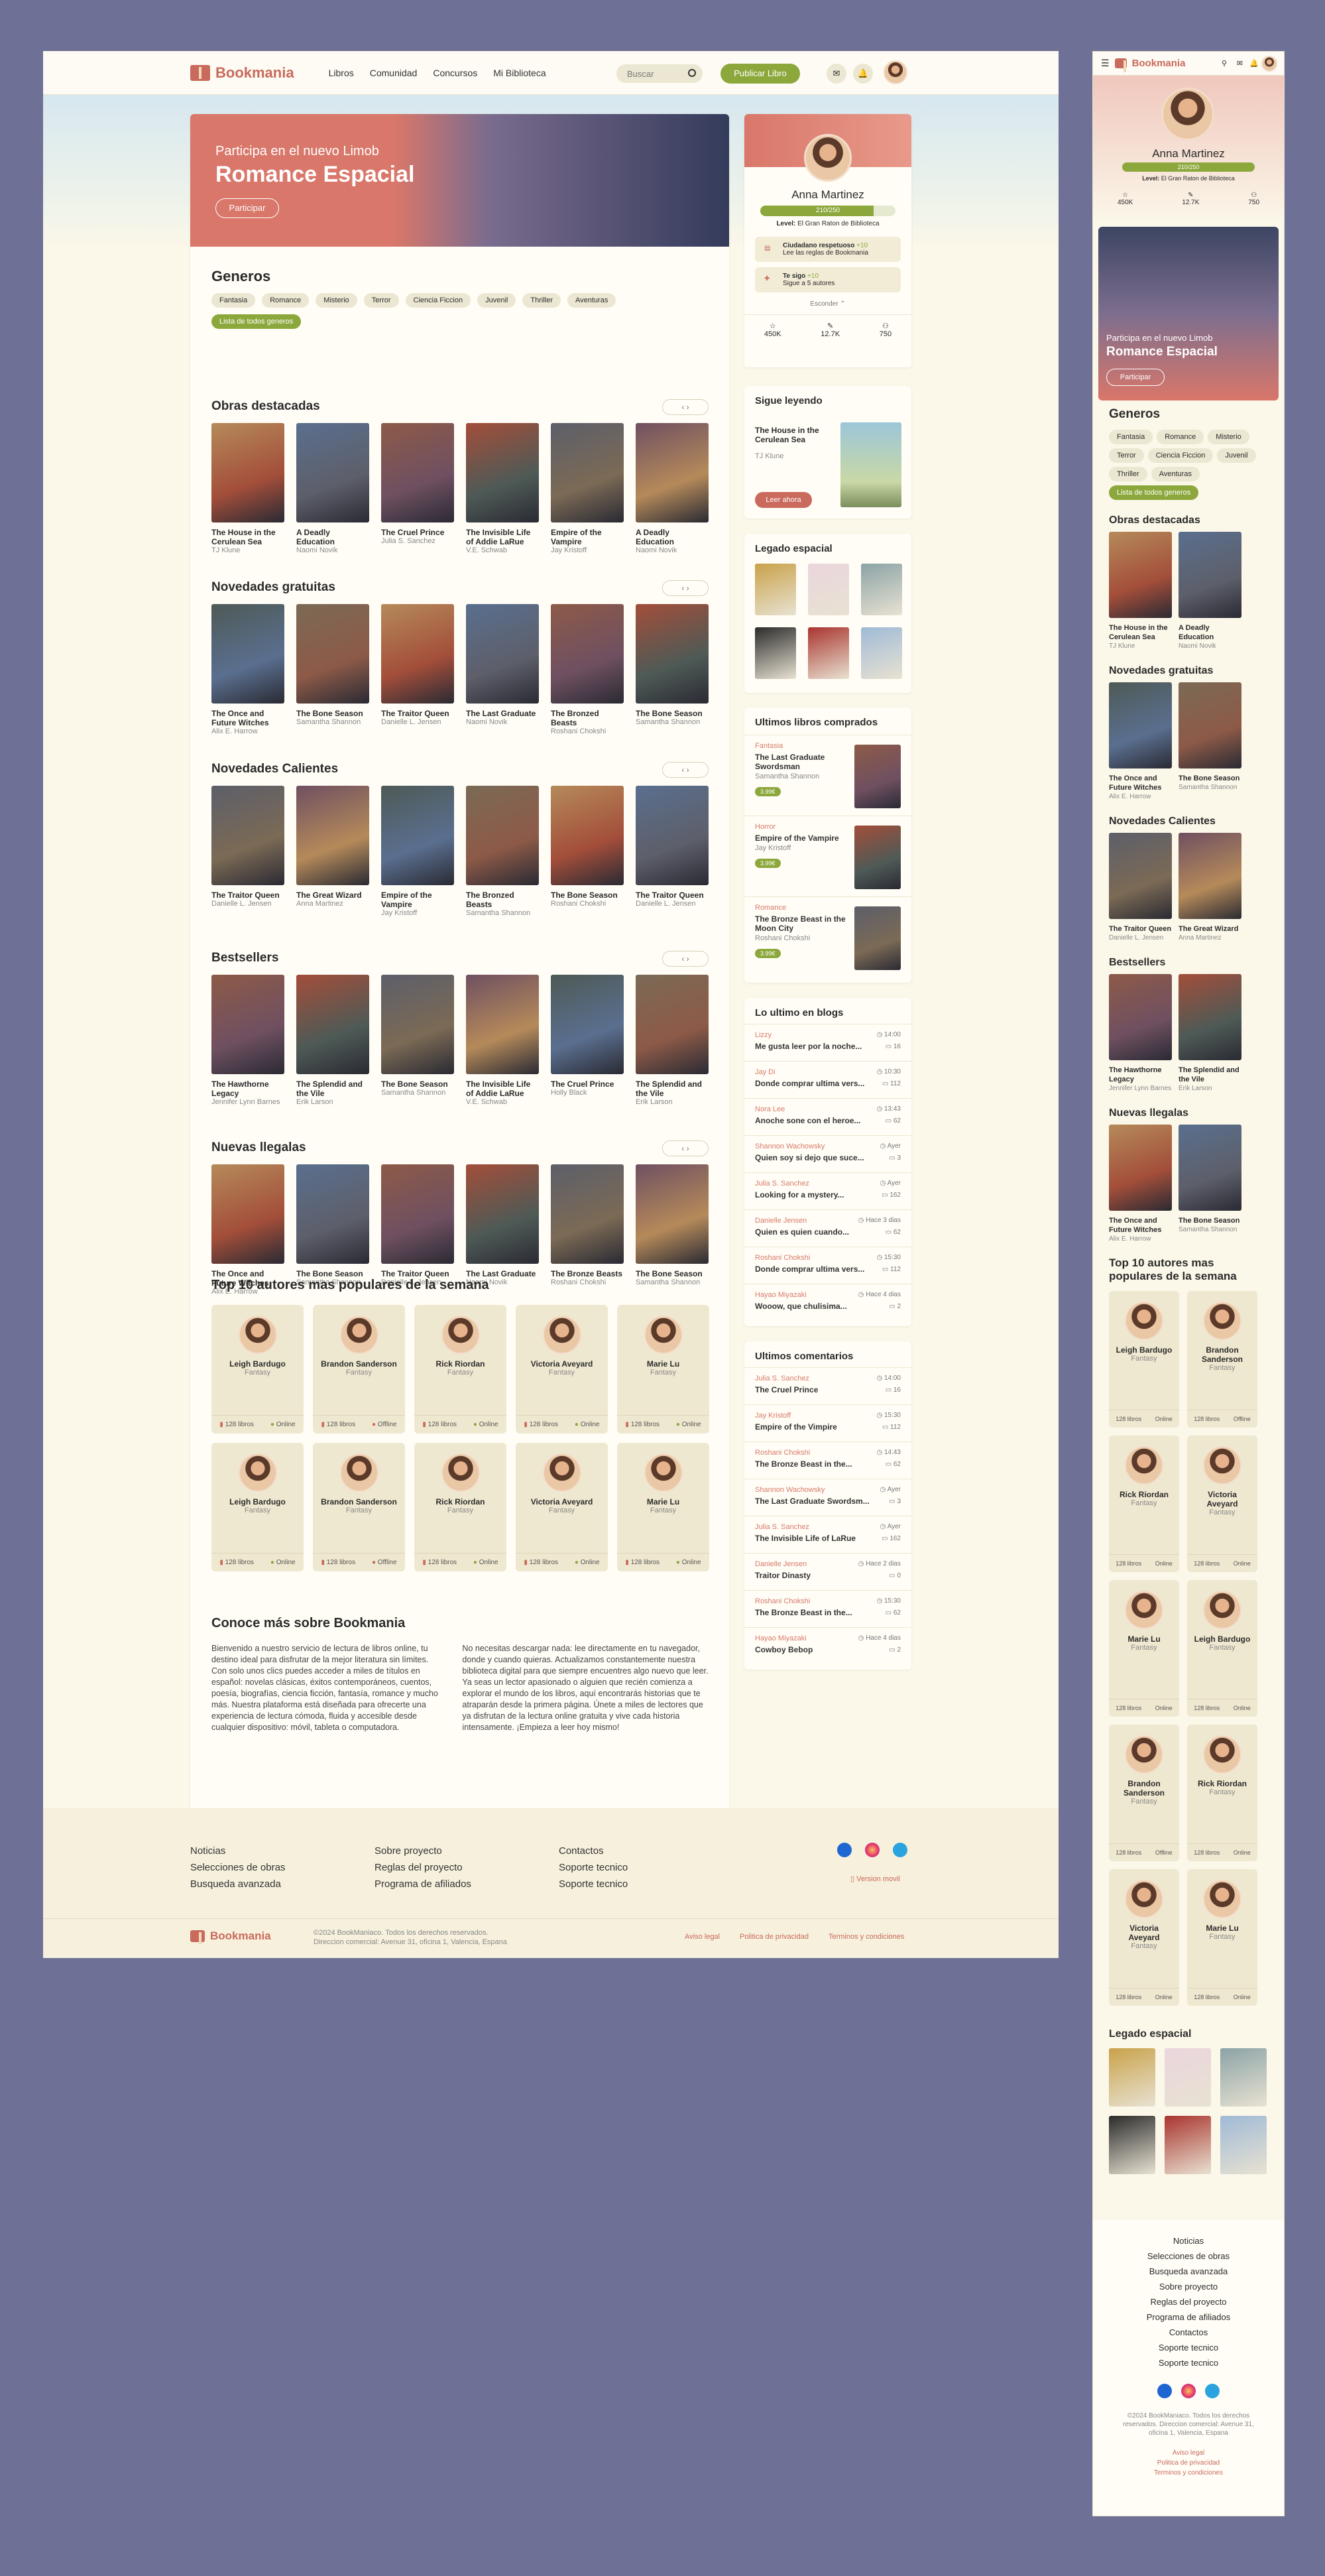 The image size is (1325, 2576). I want to click on book-card: The Splendid and the Vile Erik Larson, so click(332, 1041).